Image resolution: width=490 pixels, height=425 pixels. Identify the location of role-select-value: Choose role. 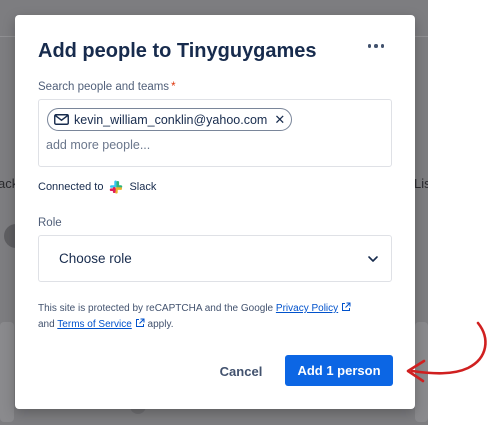
(95, 258).